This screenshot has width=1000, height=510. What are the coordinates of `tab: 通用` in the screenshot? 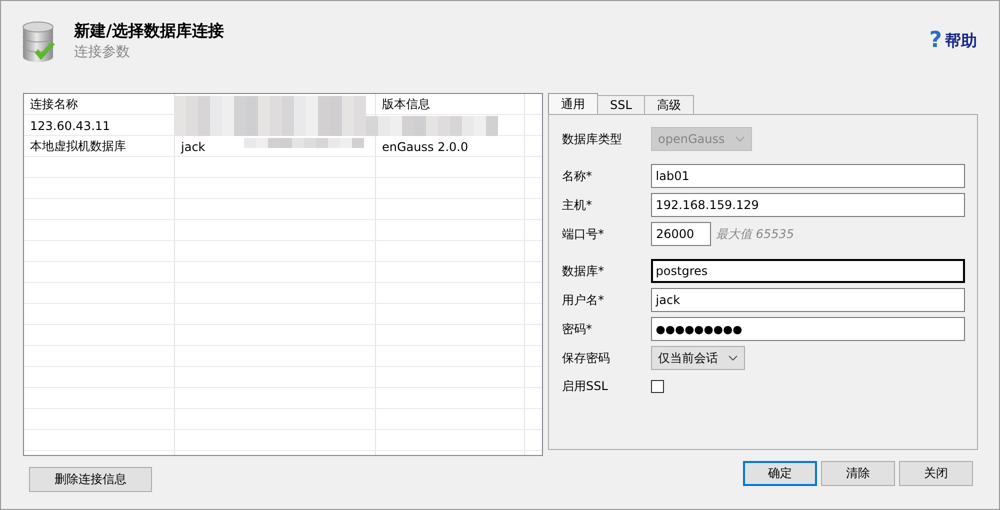 It's located at (573, 104).